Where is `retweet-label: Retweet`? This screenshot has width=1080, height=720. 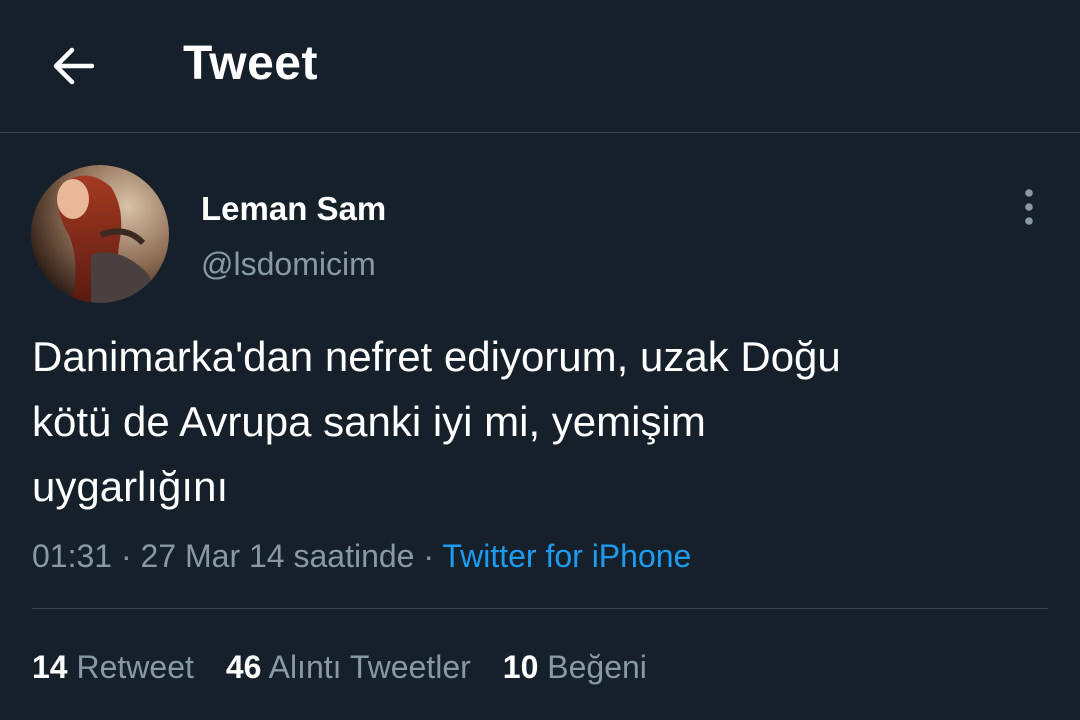
retweet-label: Retweet is located at coordinates (135, 667).